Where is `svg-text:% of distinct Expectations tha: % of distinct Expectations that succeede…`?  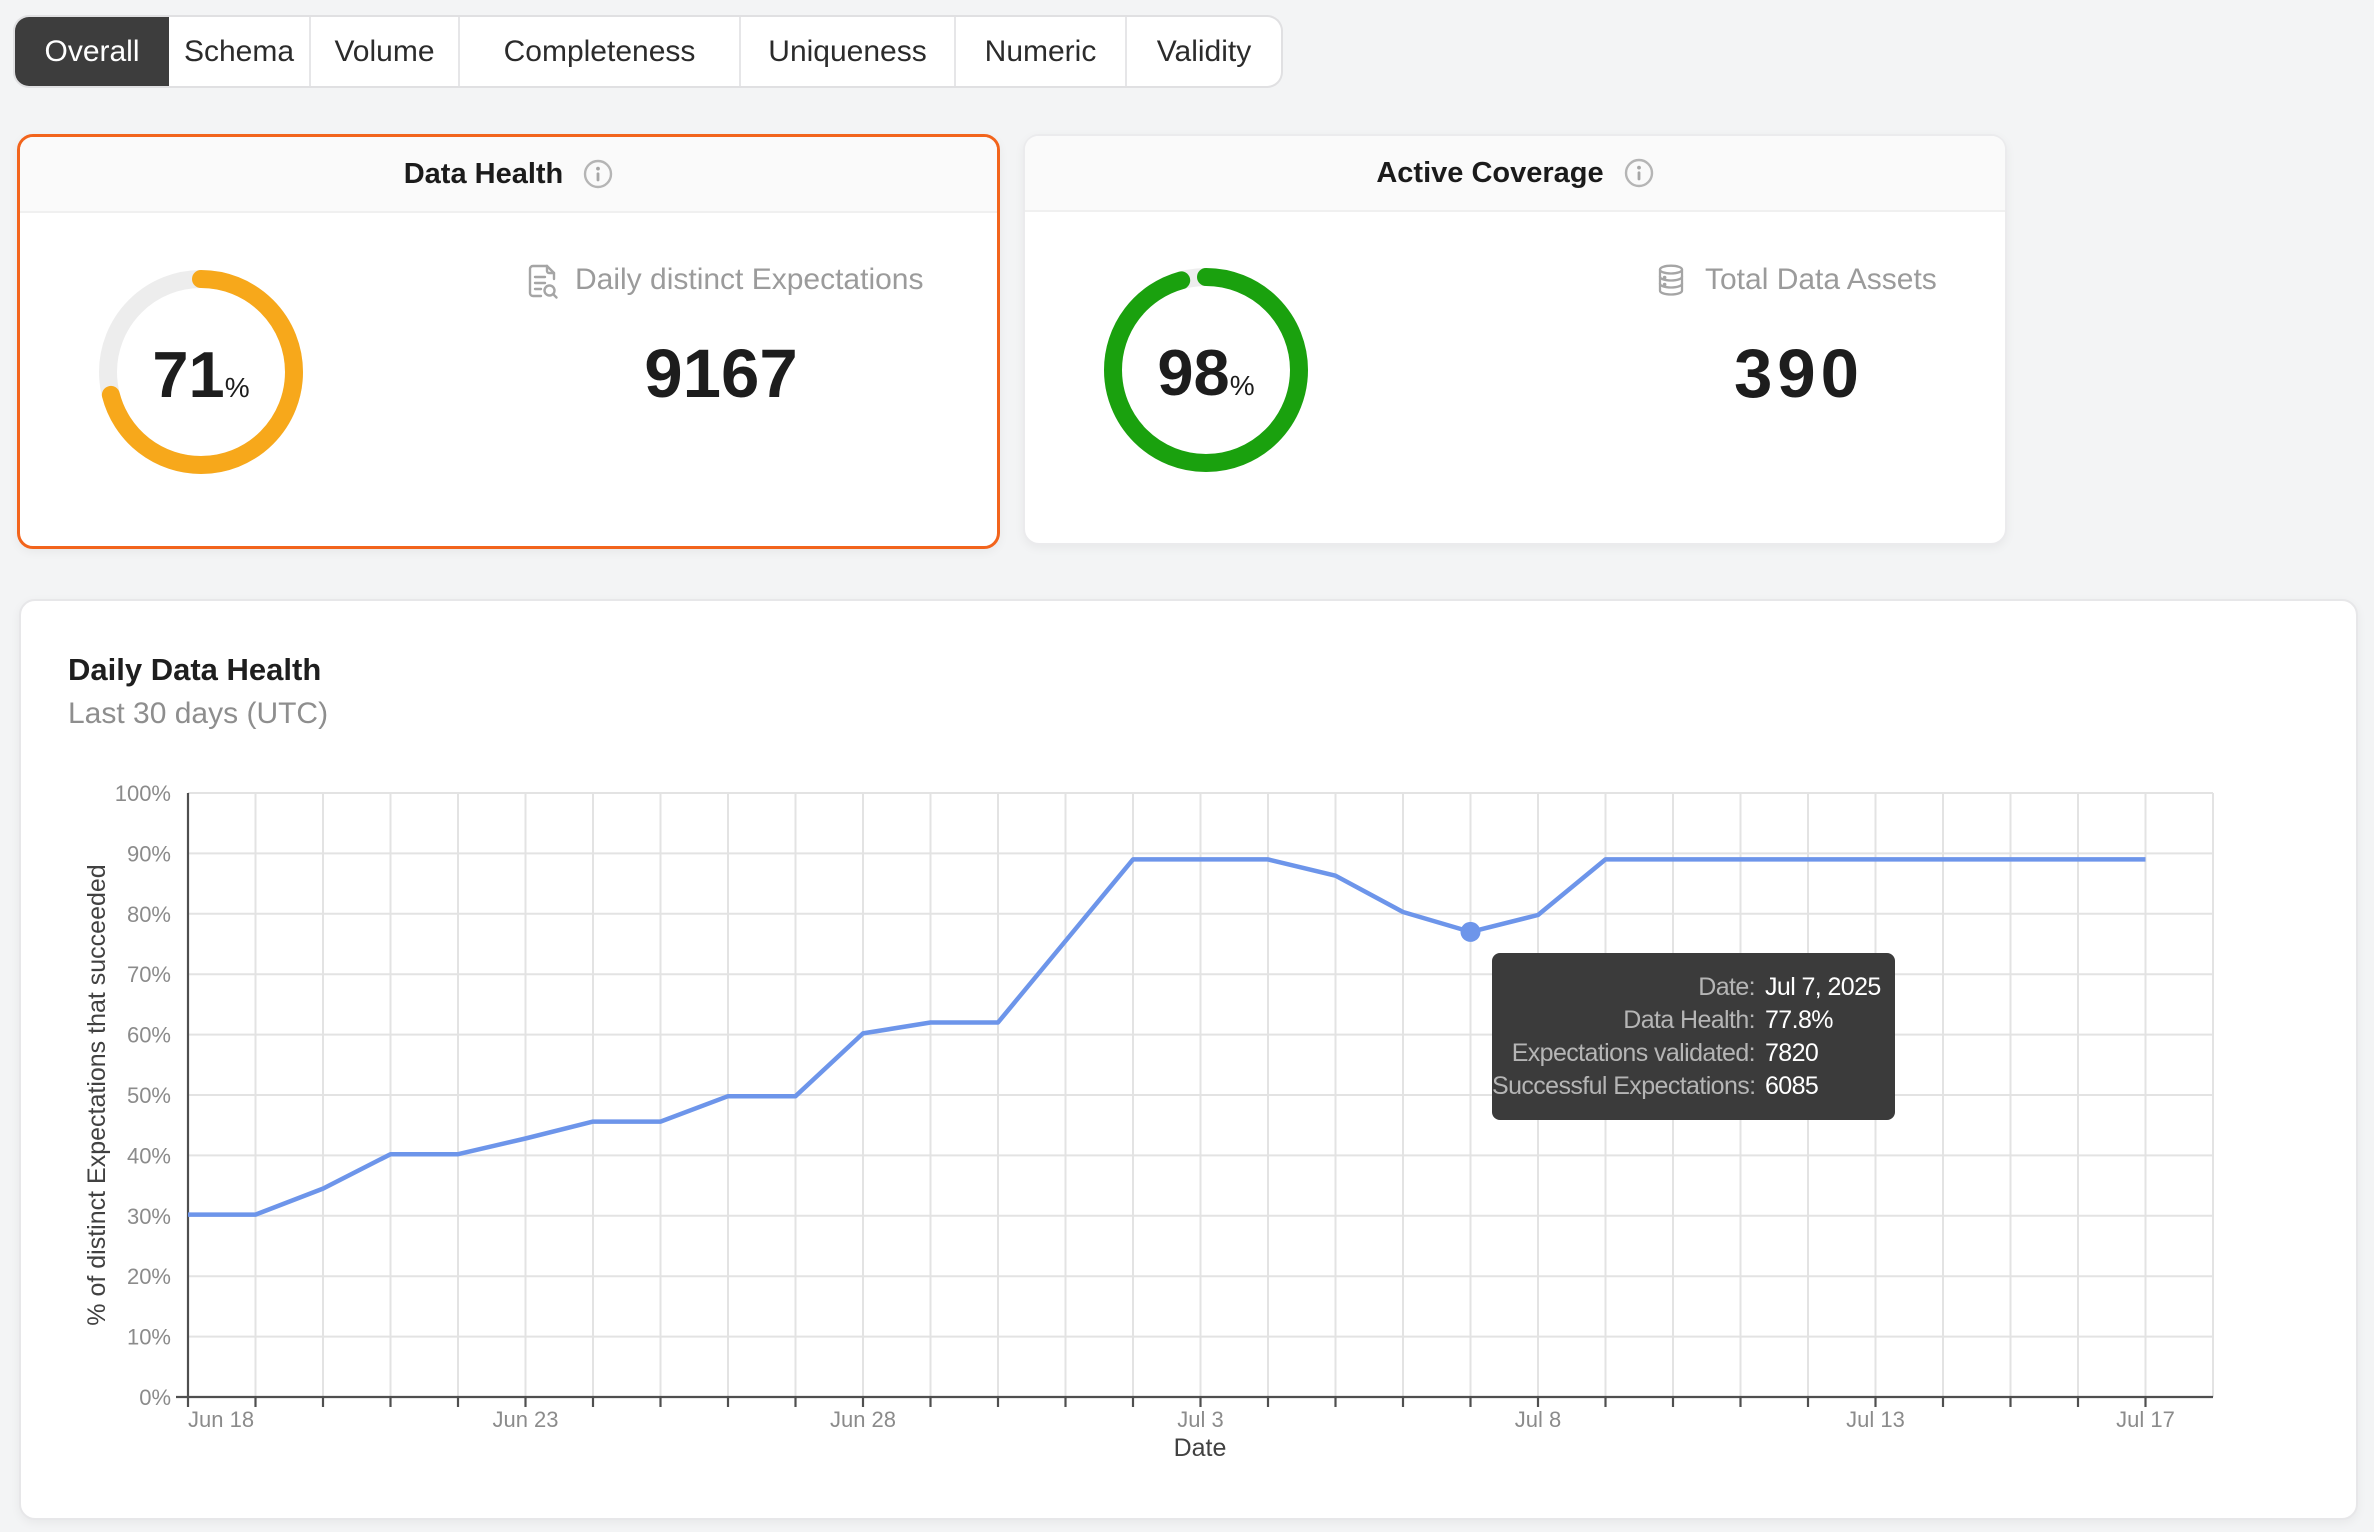 svg-text:% of distinct Expectations tha: % of distinct Expectations that succeede… is located at coordinates (97, 1094).